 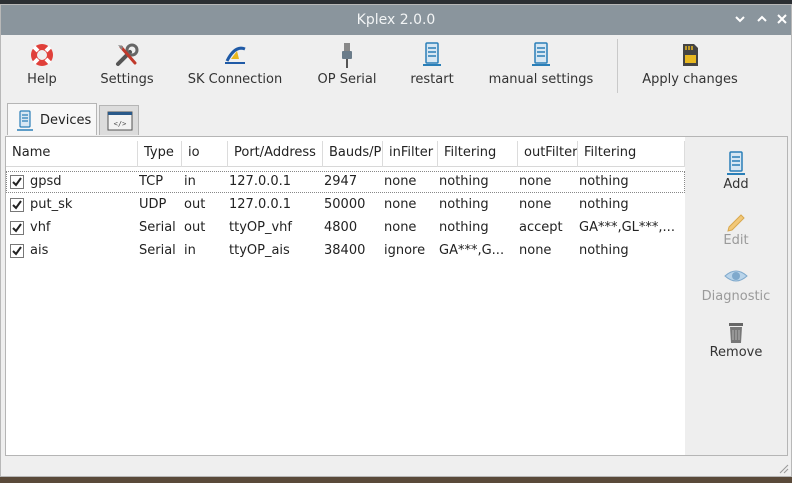 I want to click on cell-port: ttyOP_vhf, so click(x=260, y=227).